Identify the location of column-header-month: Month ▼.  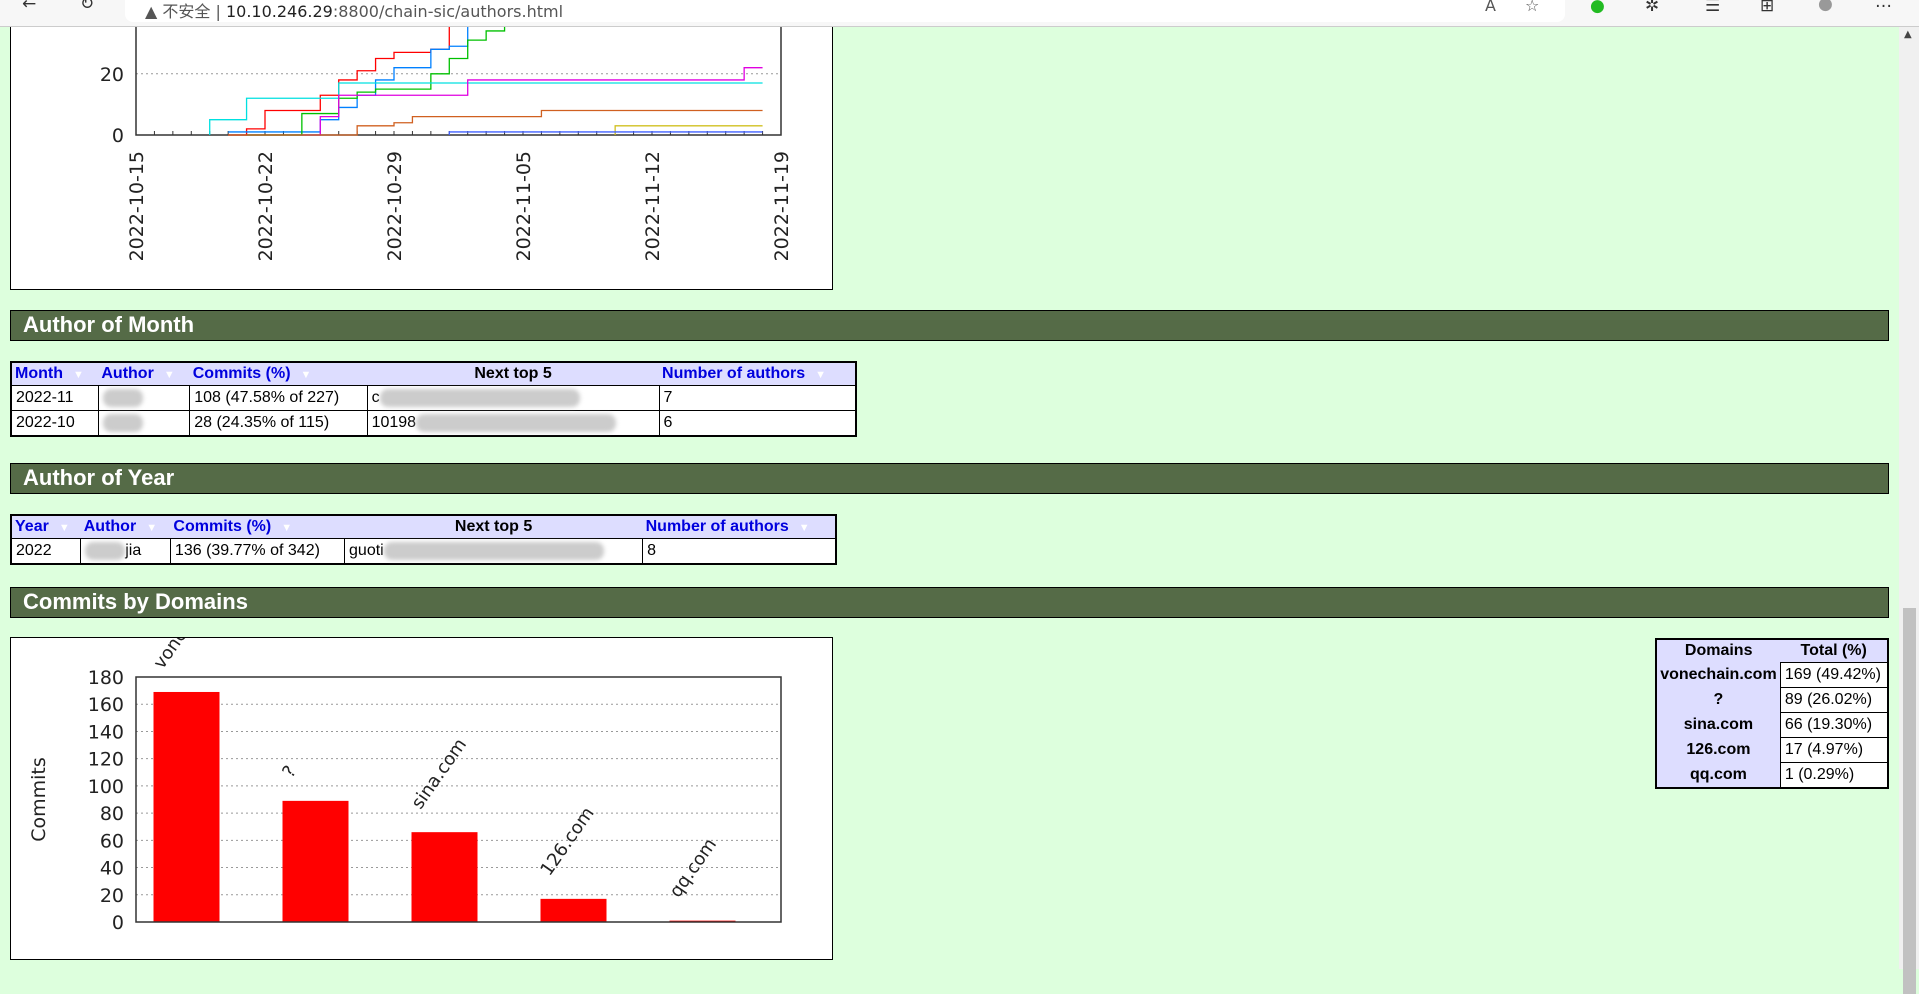
(55, 374).